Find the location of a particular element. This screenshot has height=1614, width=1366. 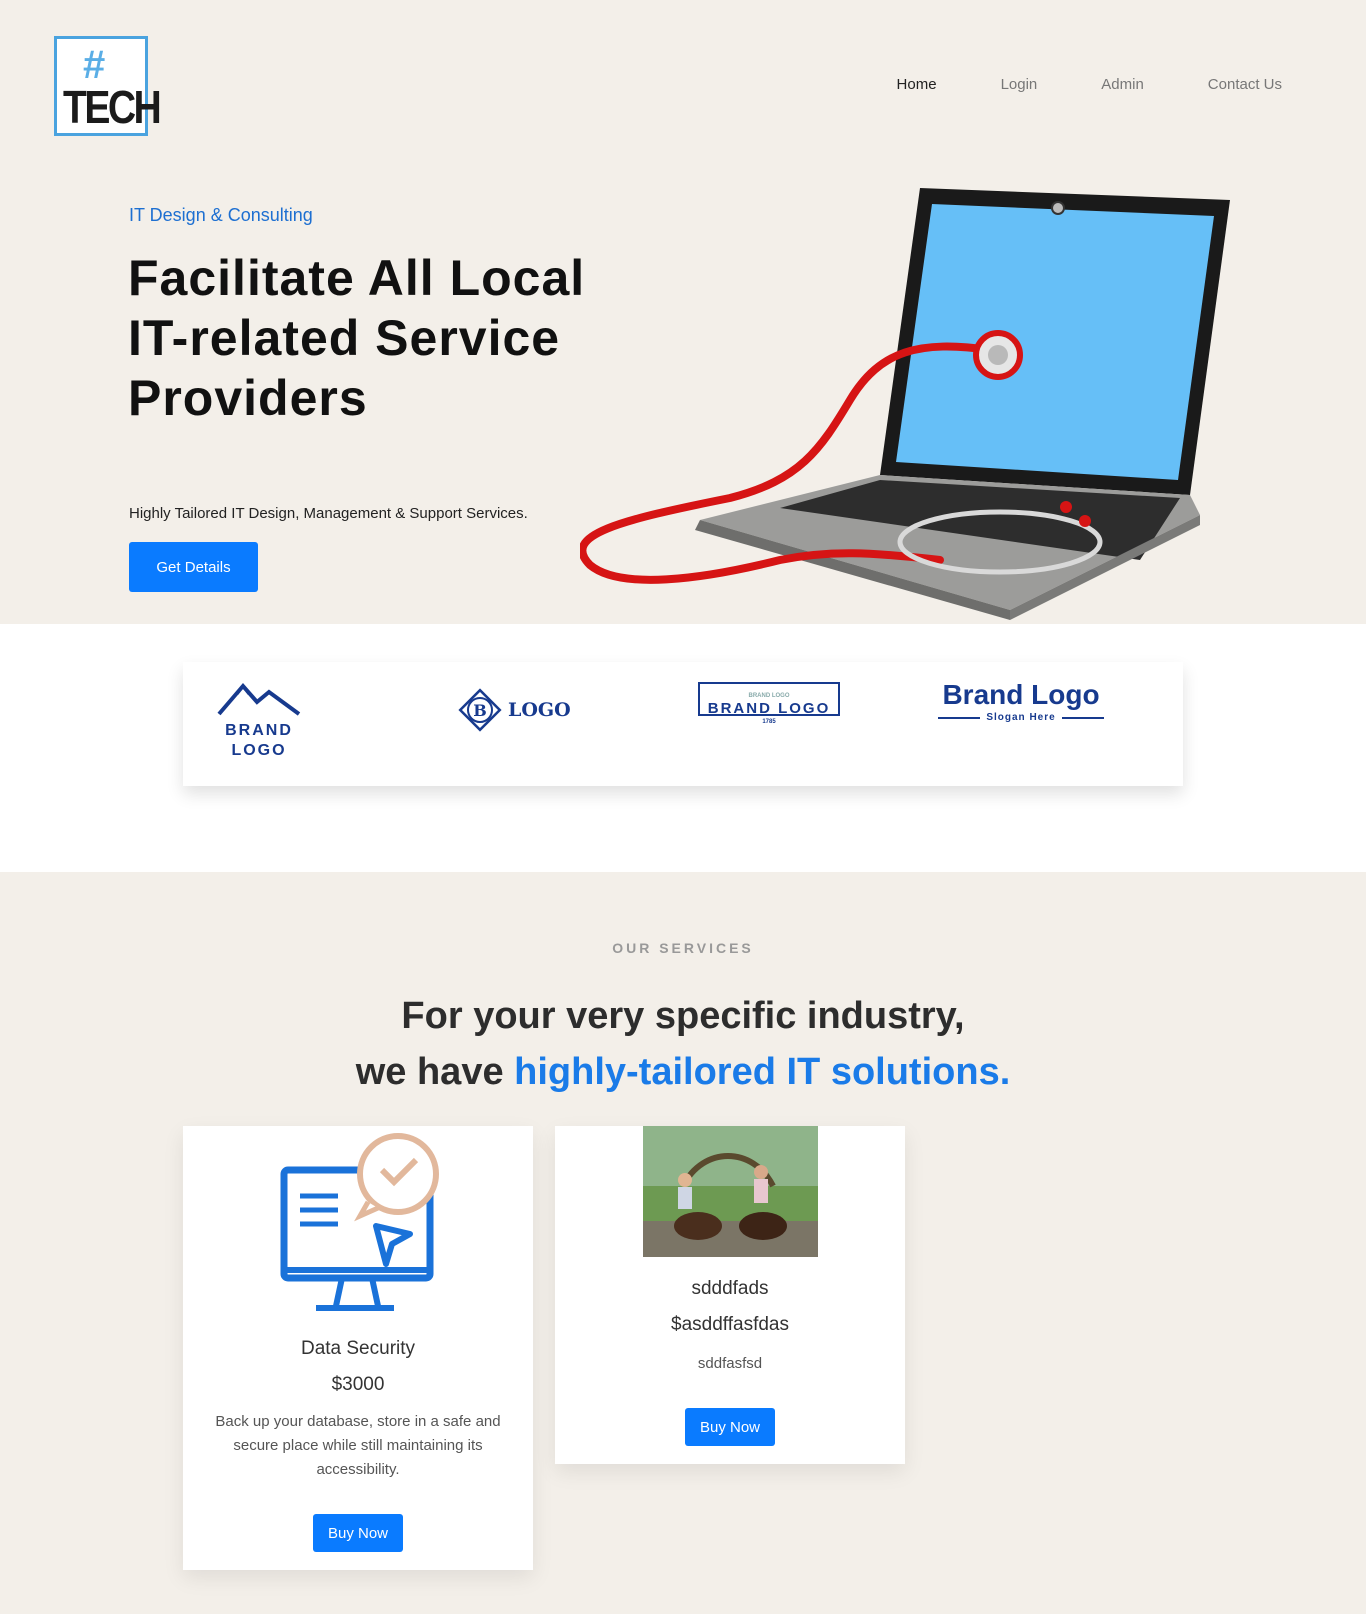

services-heading-line1: For your very specific industry, is located at coordinates (683, 1016).